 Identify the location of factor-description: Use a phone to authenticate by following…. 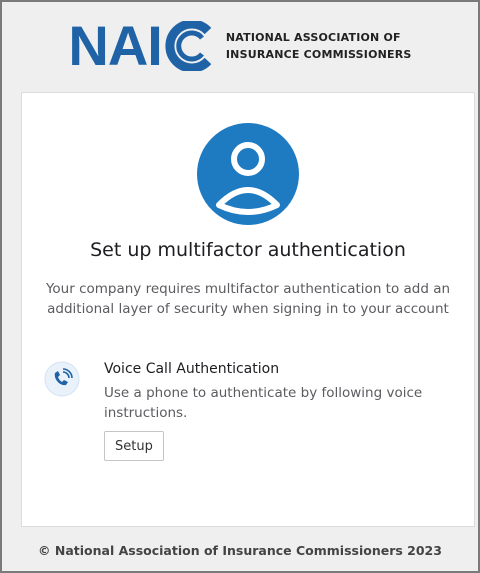
(263, 403).